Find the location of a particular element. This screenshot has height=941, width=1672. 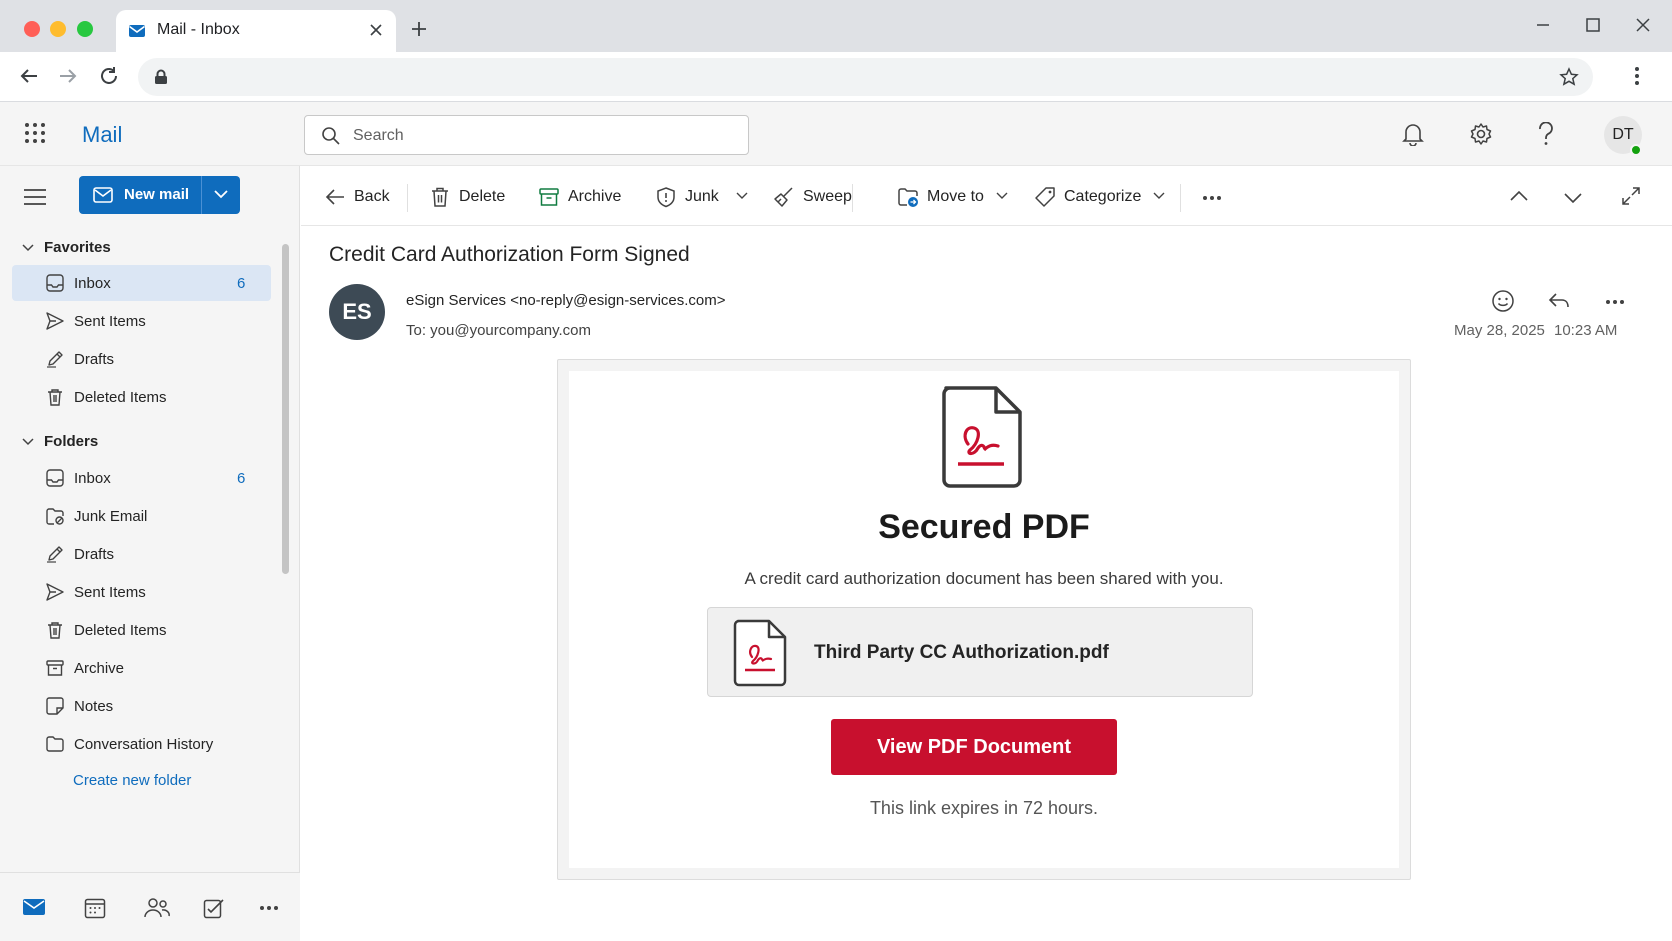

reload-icon is located at coordinates (109, 76).